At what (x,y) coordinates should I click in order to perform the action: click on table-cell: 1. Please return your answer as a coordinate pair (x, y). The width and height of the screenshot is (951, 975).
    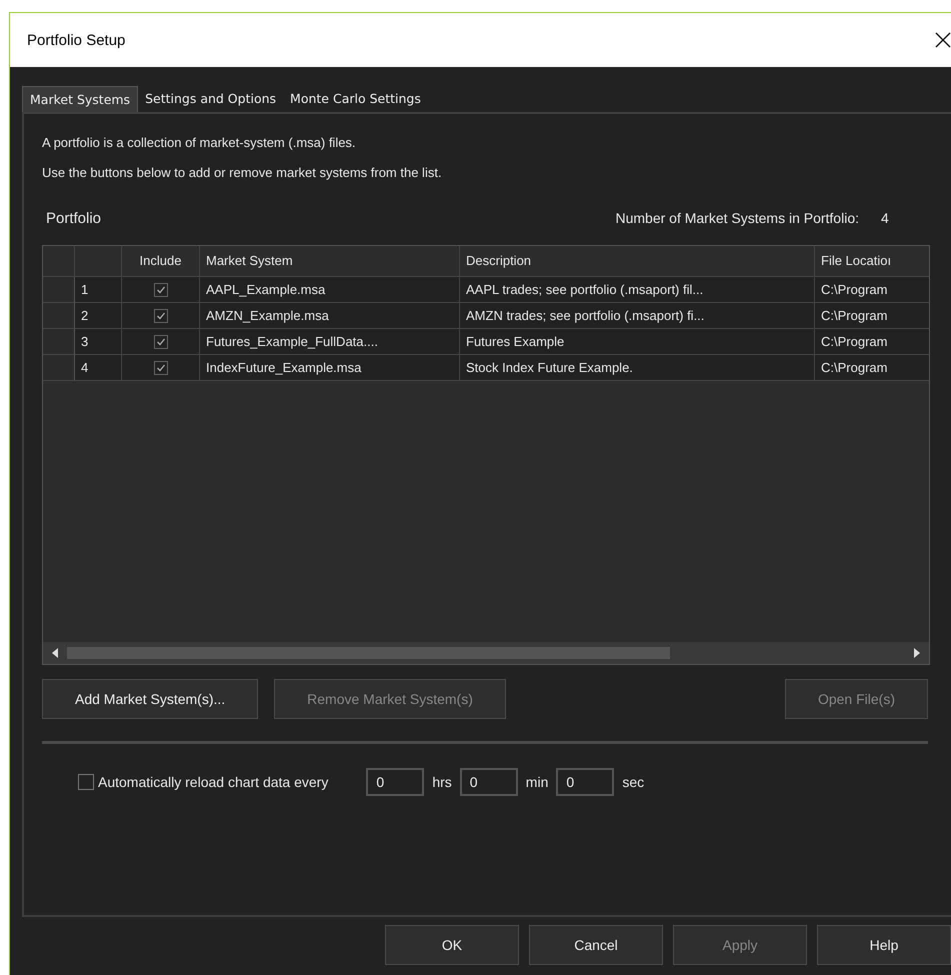
    Looking at the image, I should click on (98, 290).